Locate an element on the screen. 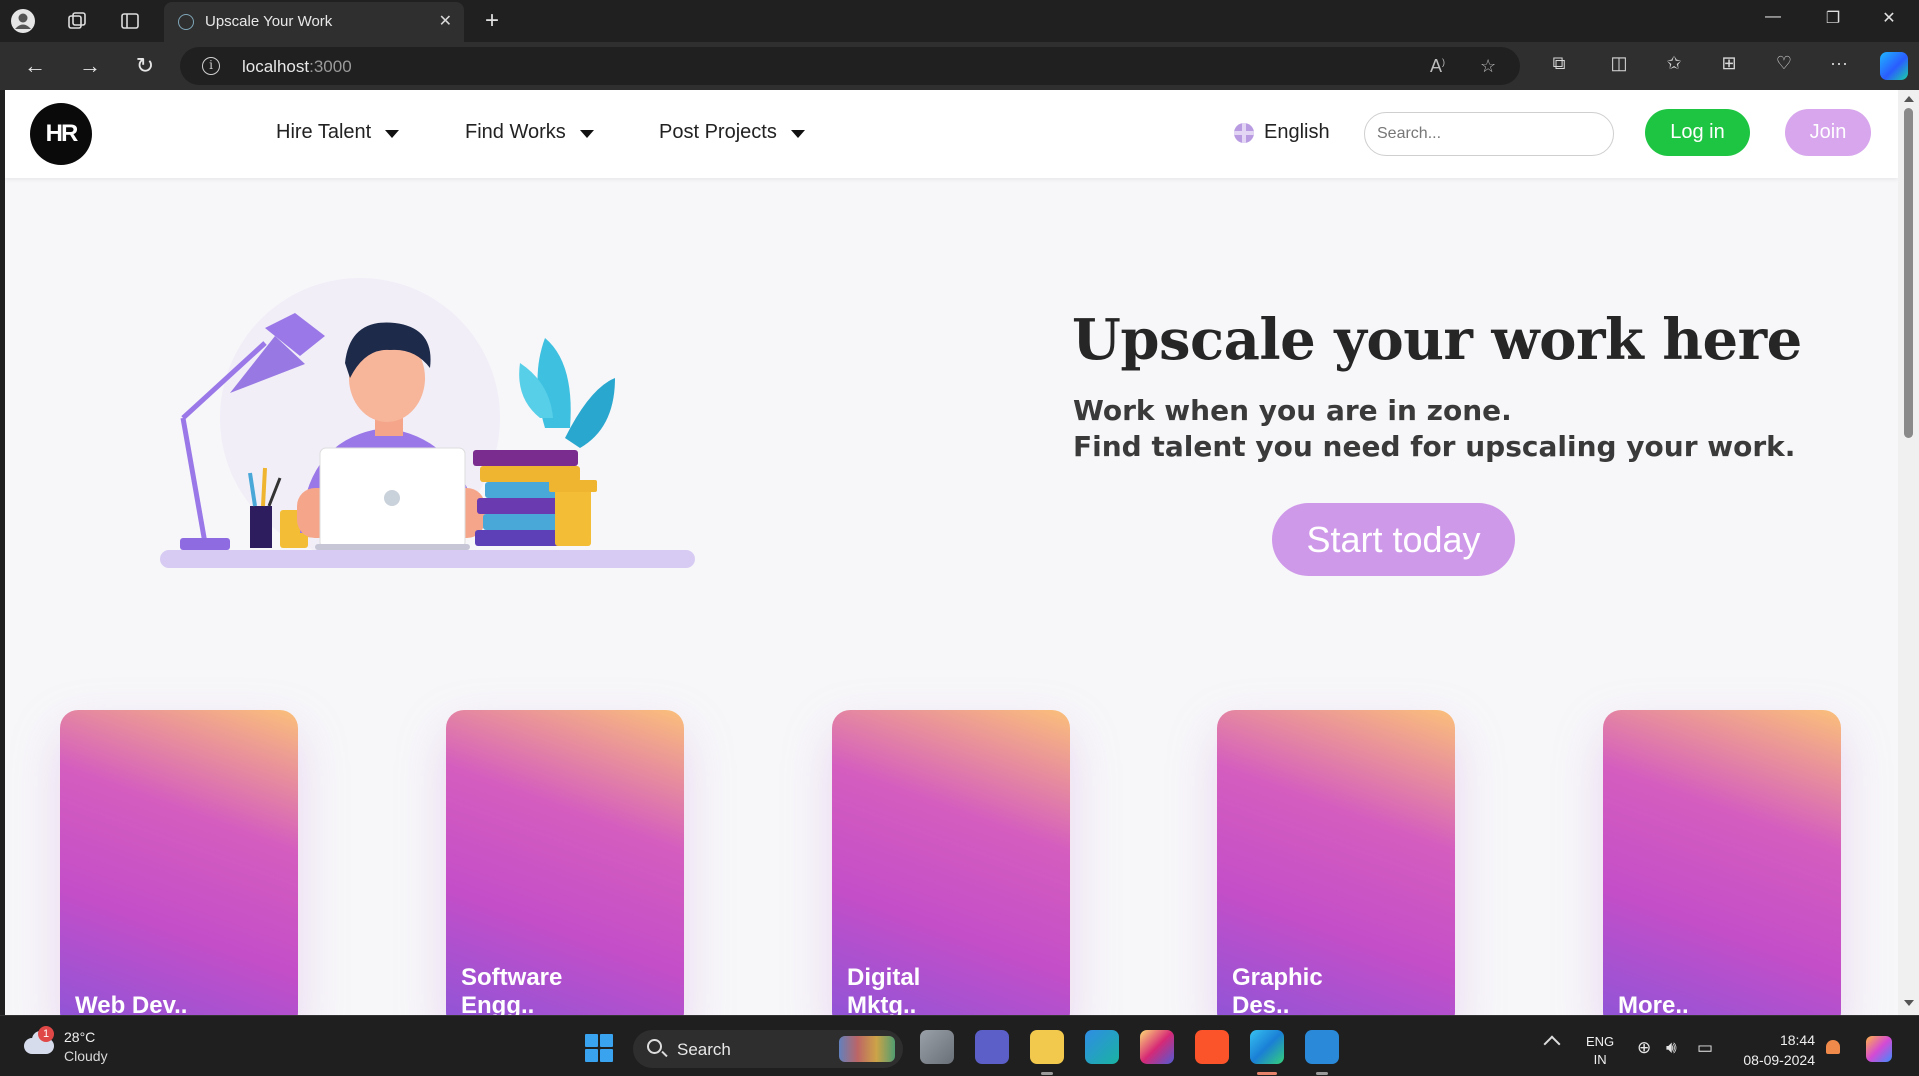 This screenshot has width=1919, height=1076. clock-time: 18:44 is located at coordinates (1797, 1040).